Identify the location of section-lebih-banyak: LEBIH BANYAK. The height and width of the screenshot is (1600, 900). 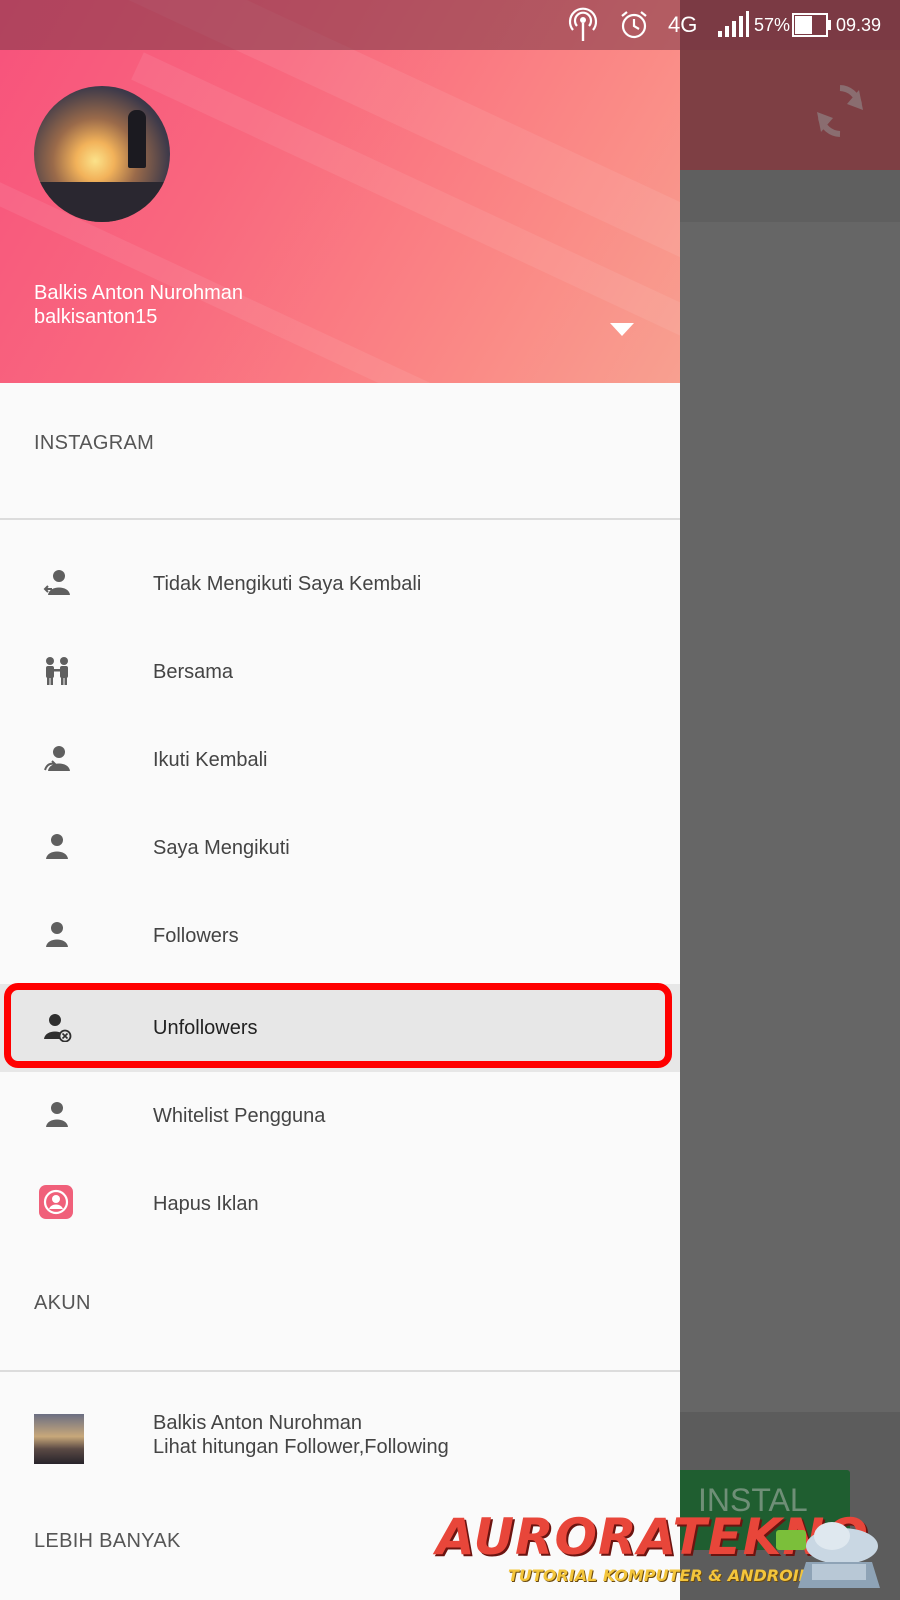
(107, 1541).